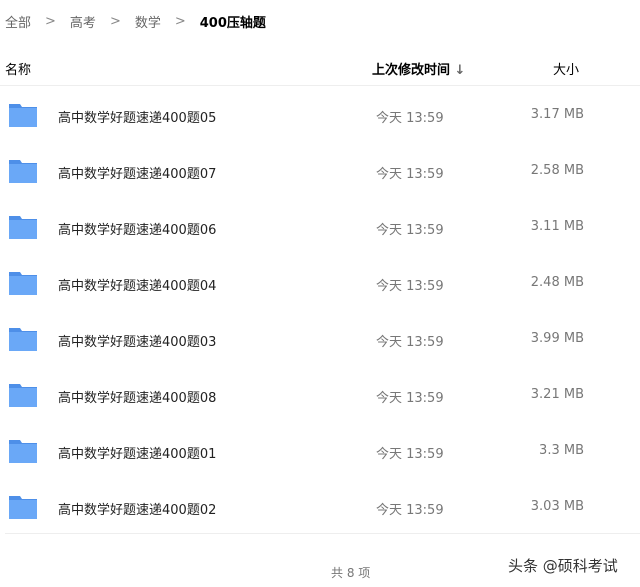 Image resolution: width=640 pixels, height=587 pixels. I want to click on column-modified-label: 上次修改时间, so click(411, 70).